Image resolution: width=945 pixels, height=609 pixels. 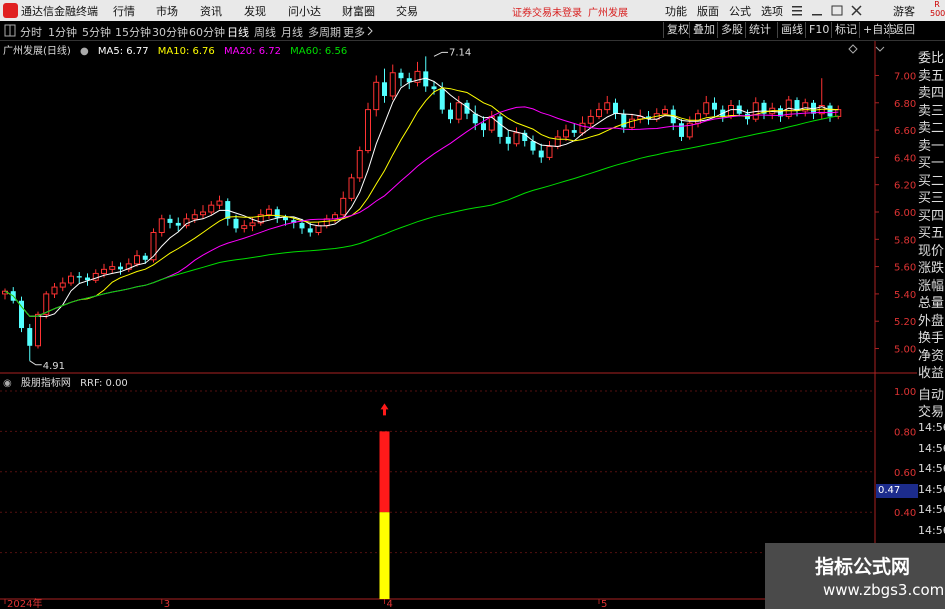 I want to click on toolbar-grid-icon, so click(x=10, y=30).